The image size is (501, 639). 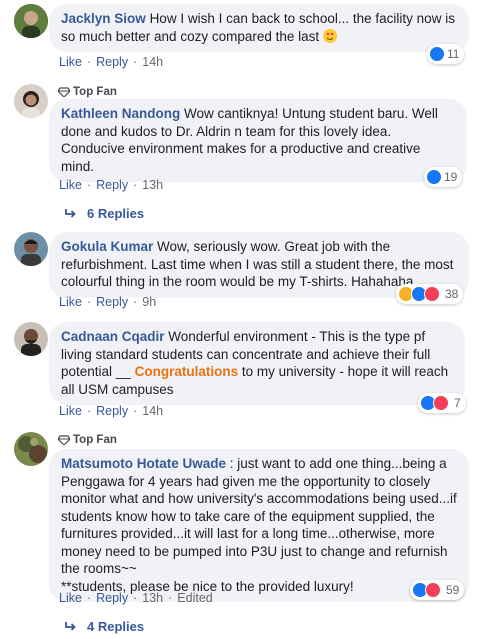 I want to click on reaction-summary: 11, so click(x=446, y=54).